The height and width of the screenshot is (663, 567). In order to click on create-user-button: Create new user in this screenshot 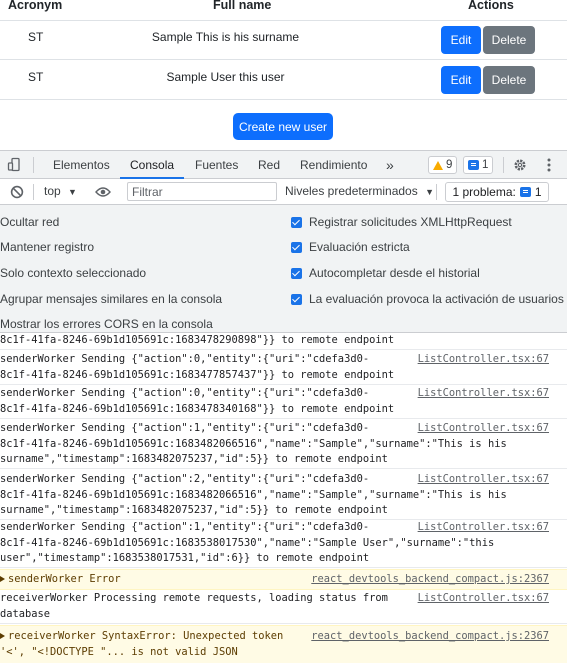, I will do `click(283, 126)`.